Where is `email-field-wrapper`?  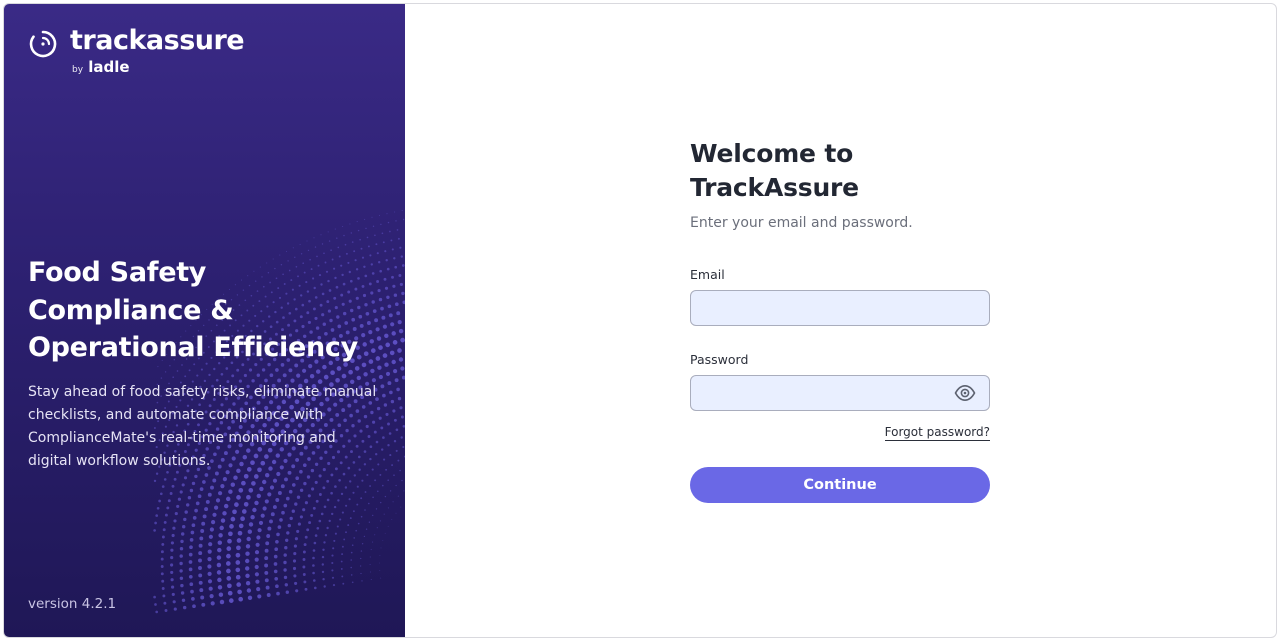
email-field-wrapper is located at coordinates (840, 308).